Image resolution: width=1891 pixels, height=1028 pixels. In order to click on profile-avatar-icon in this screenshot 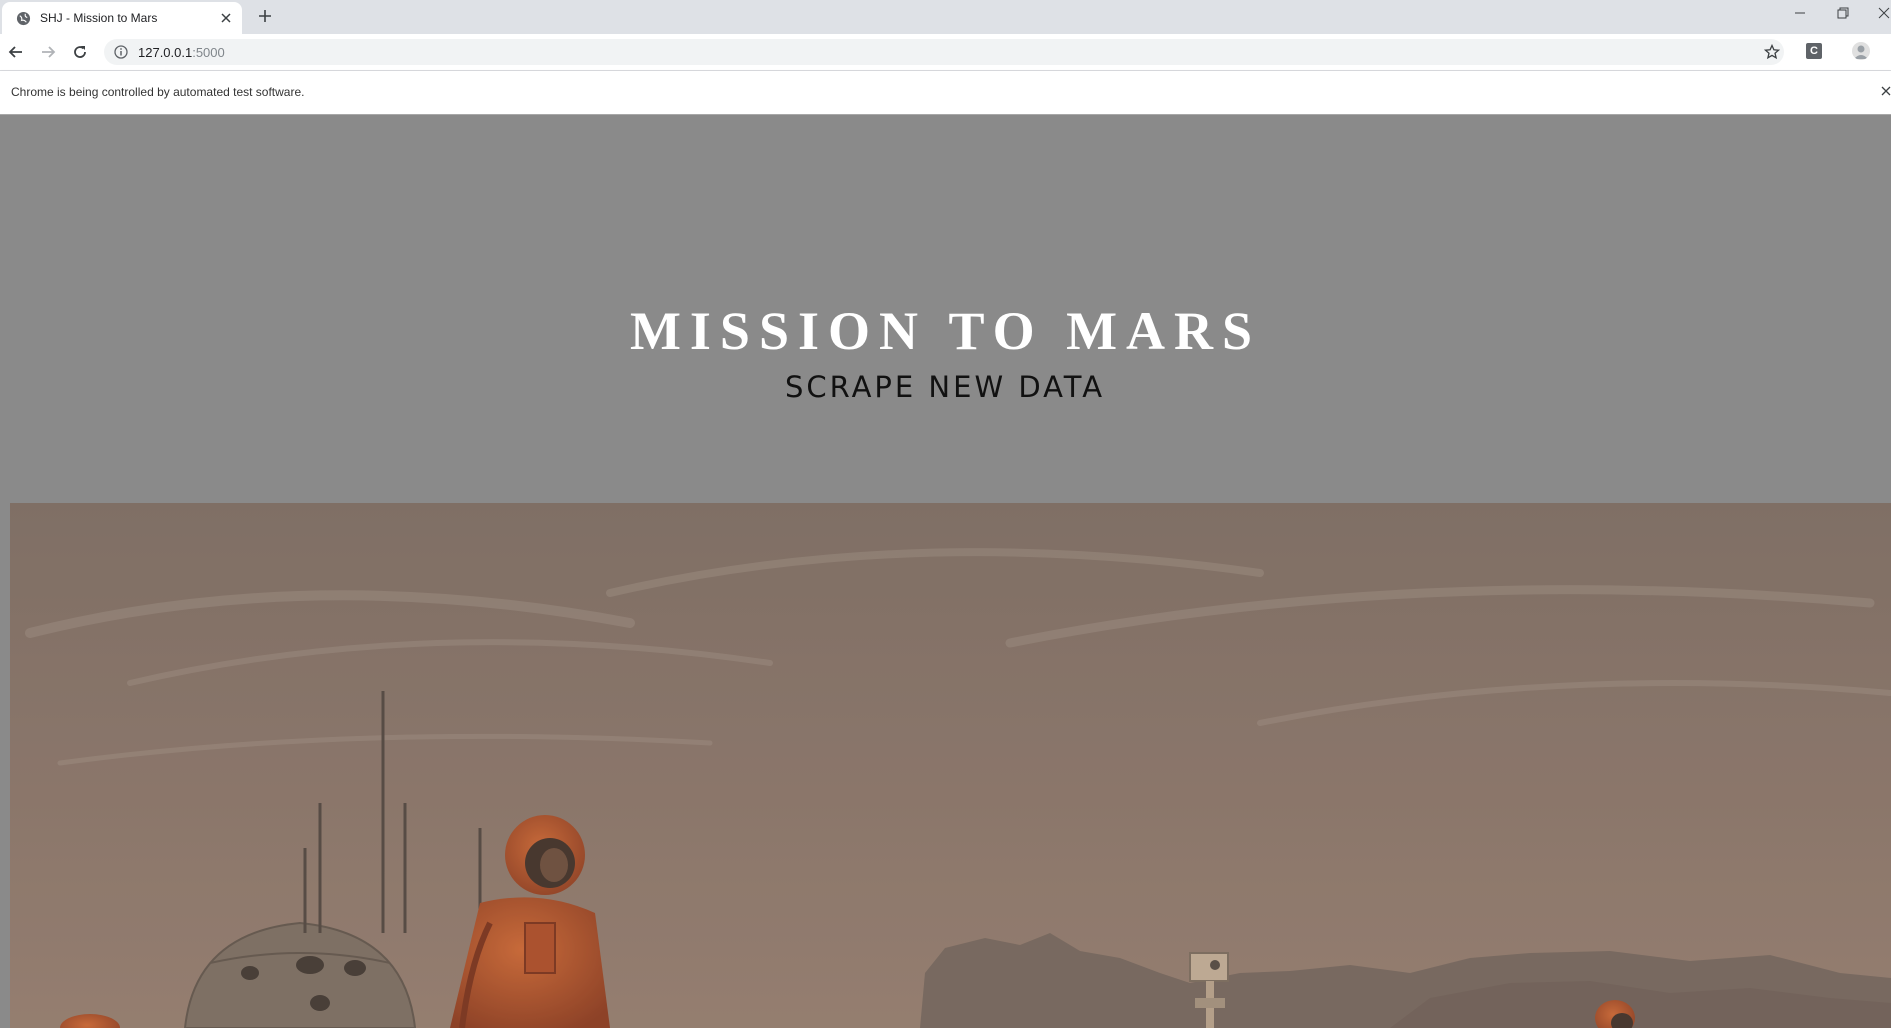, I will do `click(1861, 51)`.